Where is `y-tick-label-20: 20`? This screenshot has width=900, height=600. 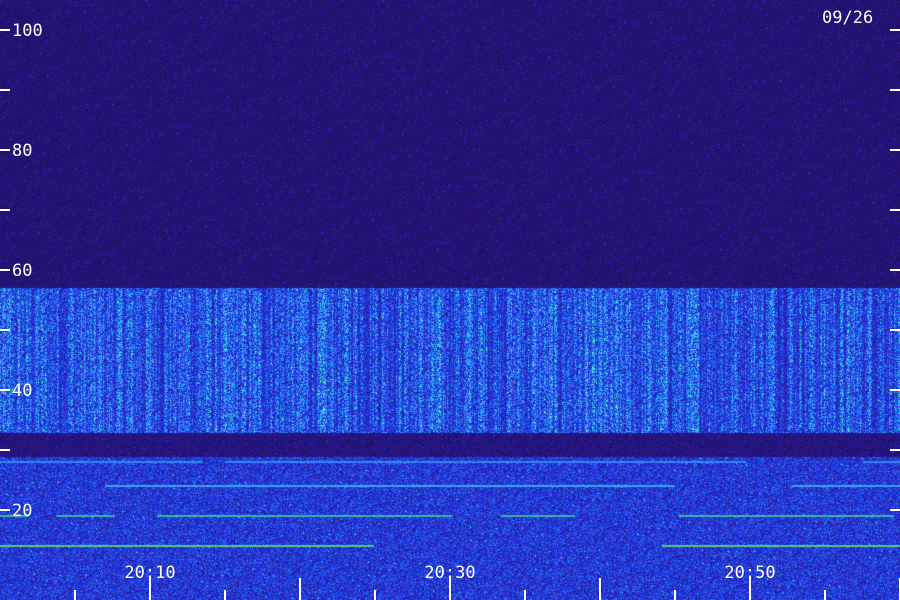
y-tick-label-20: 20 is located at coordinates (22, 511).